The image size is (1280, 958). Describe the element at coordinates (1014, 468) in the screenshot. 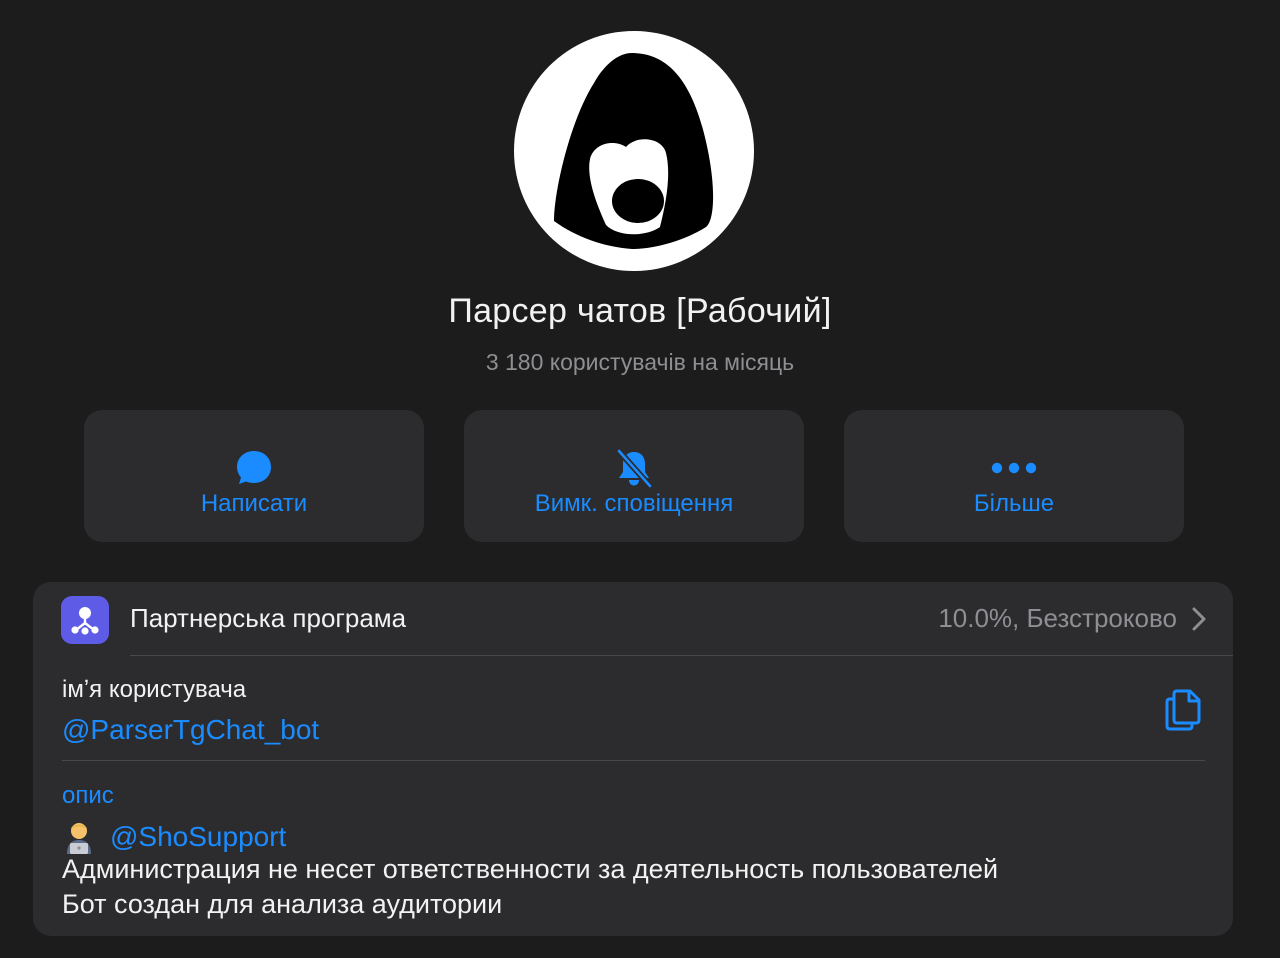

I see `ellipsis-icon` at that location.